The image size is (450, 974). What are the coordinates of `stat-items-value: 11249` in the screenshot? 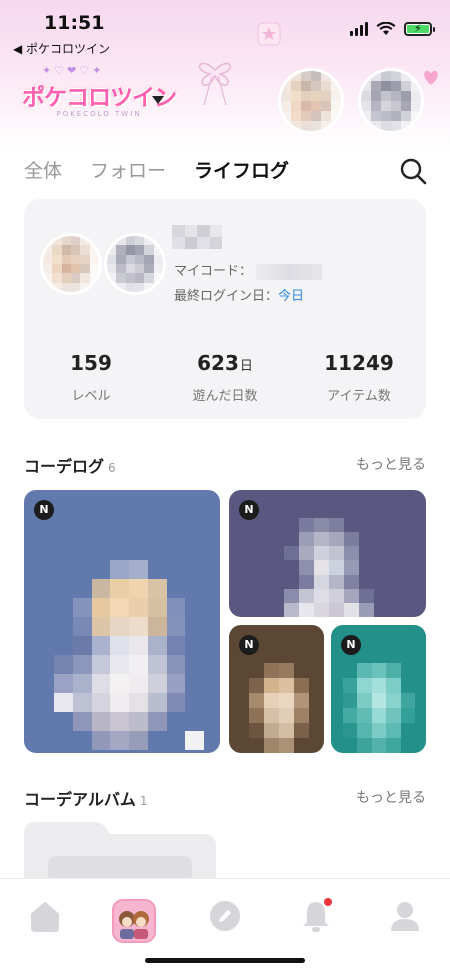 It's located at (359, 363).